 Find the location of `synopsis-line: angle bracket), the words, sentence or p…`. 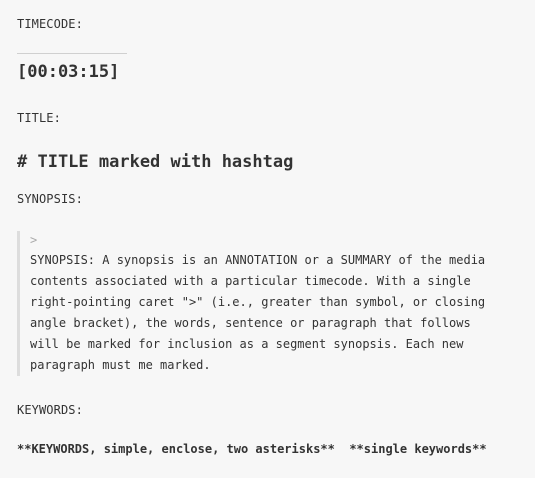

synopsis-line: angle bracket), the words, sentence or p… is located at coordinates (250, 323).